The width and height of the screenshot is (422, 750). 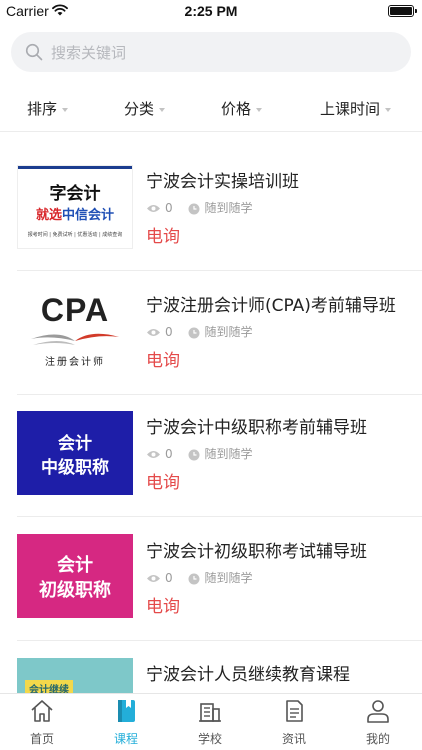 What do you see at coordinates (256, 428) in the screenshot?
I see `course-title: 宁波会计中级职称考前辅导班` at bounding box center [256, 428].